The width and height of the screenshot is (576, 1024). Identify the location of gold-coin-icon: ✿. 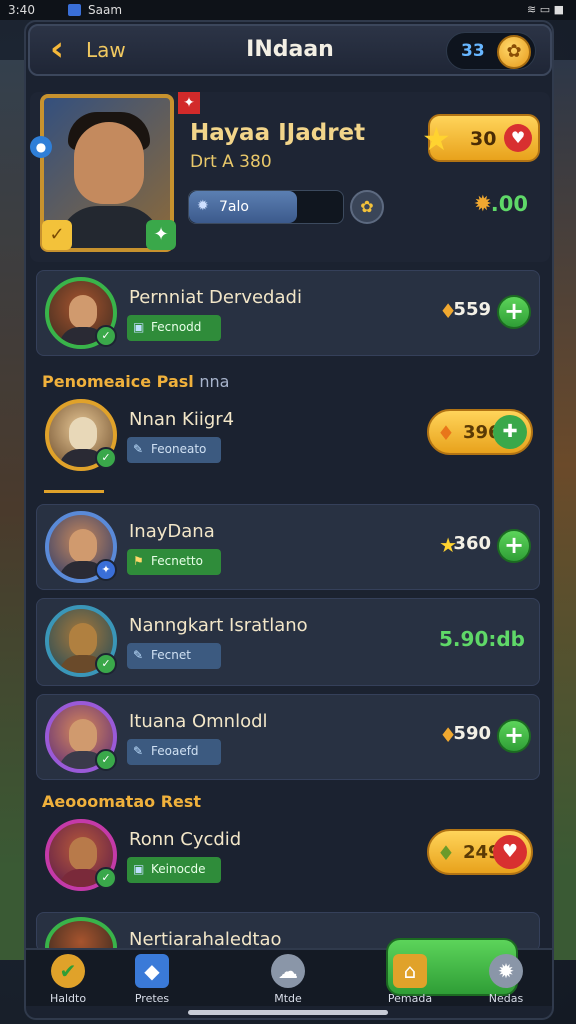
(514, 52).